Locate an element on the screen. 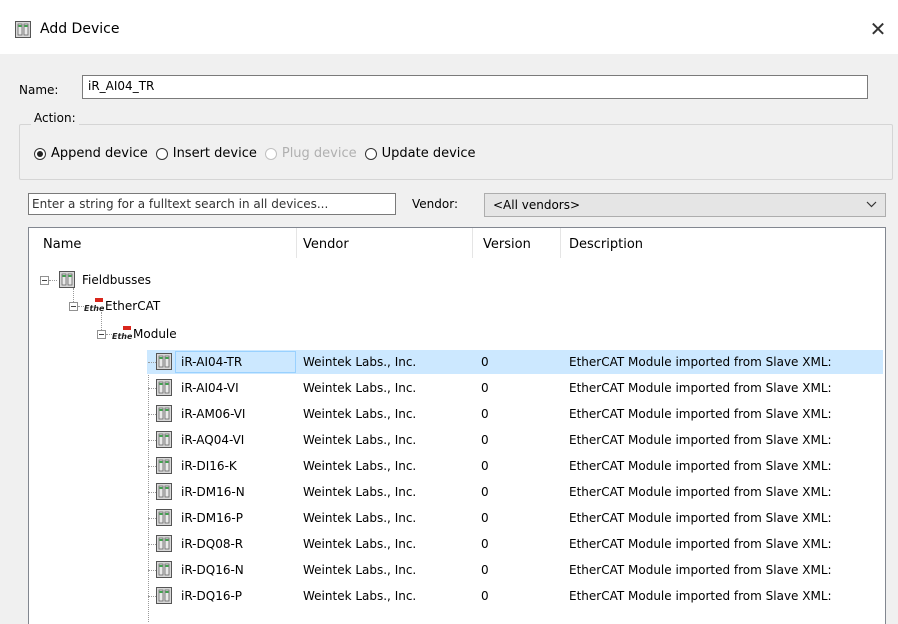  column-header-vendor: Vendor is located at coordinates (326, 244).